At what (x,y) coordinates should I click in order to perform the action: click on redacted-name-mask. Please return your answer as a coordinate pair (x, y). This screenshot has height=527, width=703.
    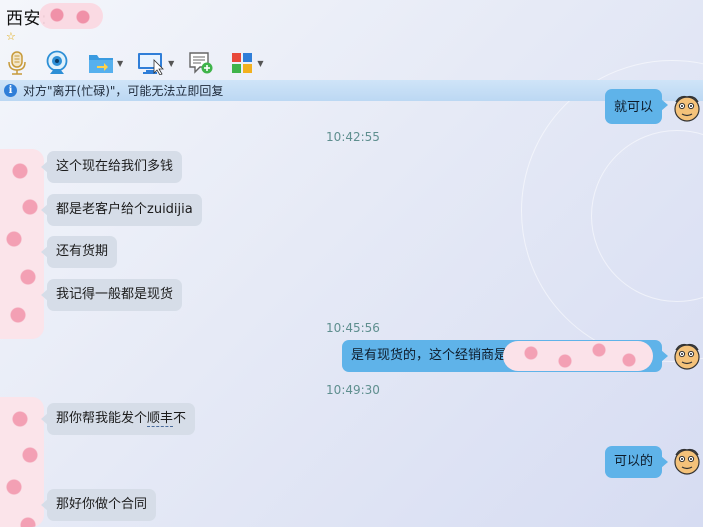
    Looking at the image, I should click on (71, 16).